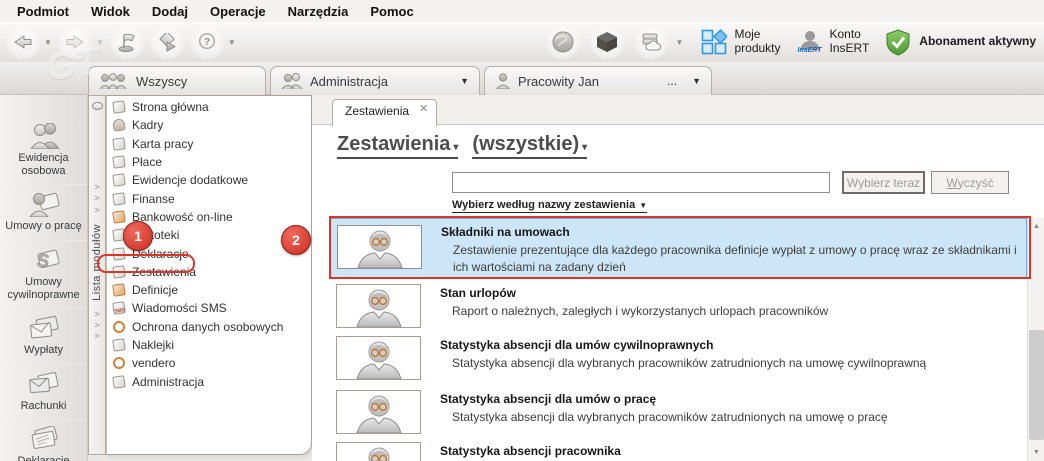 Image resolution: width=1044 pixels, height=461 pixels. What do you see at coordinates (550, 206) in the screenshot?
I see `filter-by-name-link: Wybierz według nazwy zestawienia ▼` at bounding box center [550, 206].